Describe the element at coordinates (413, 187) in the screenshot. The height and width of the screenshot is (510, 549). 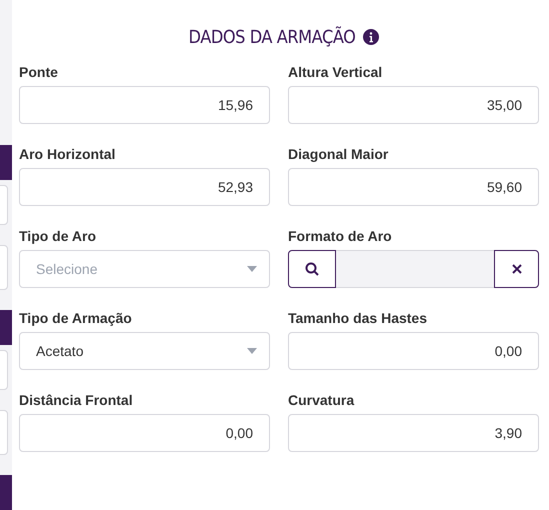
I see `input-field: 59,60` at that location.